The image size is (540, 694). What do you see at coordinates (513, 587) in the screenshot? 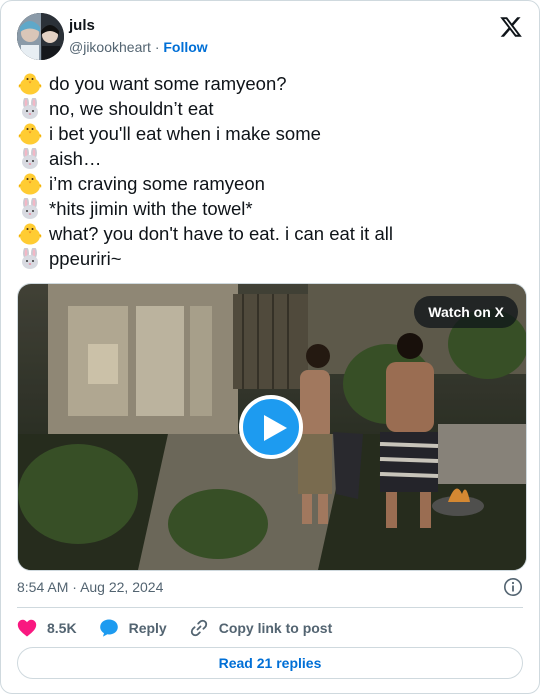
I see `info-icon` at bounding box center [513, 587].